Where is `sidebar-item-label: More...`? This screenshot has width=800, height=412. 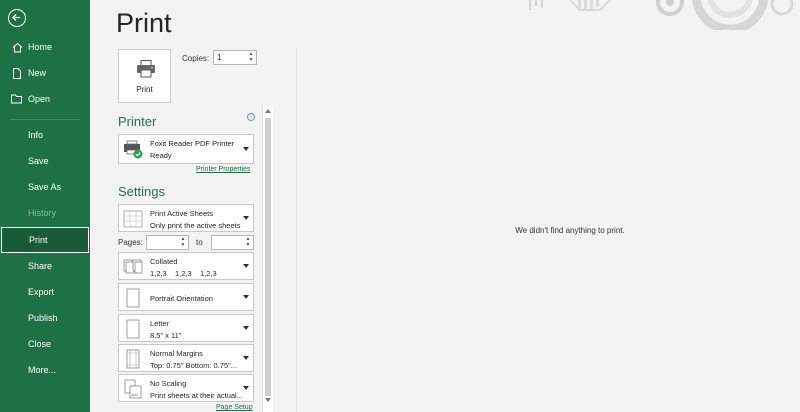
sidebar-item-label: More... is located at coordinates (42, 370).